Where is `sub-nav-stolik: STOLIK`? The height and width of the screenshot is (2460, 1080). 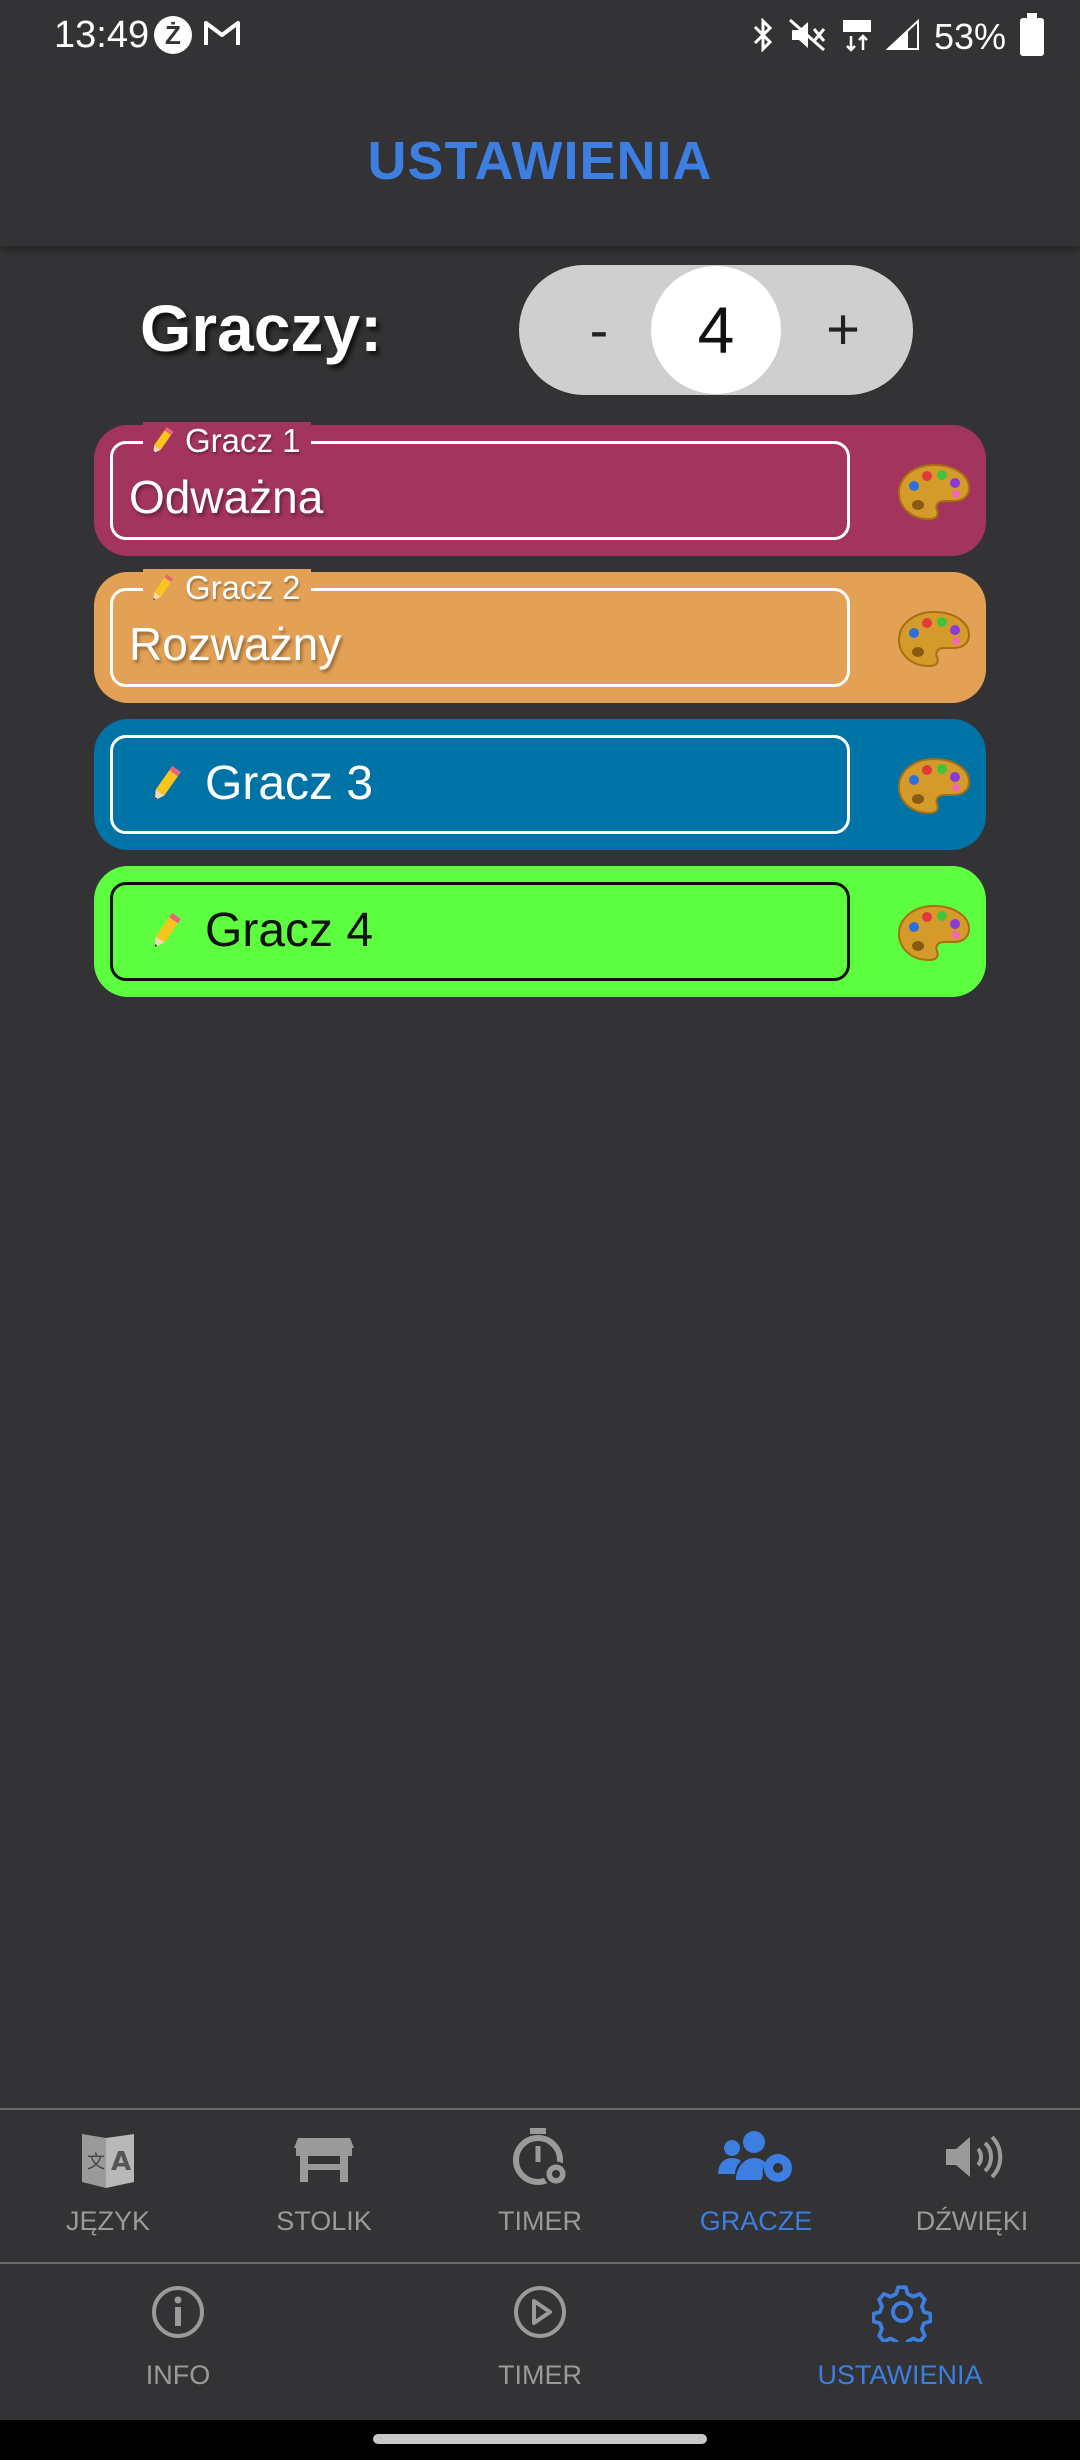
sub-nav-stolik: STOLIK is located at coordinates (324, 2187).